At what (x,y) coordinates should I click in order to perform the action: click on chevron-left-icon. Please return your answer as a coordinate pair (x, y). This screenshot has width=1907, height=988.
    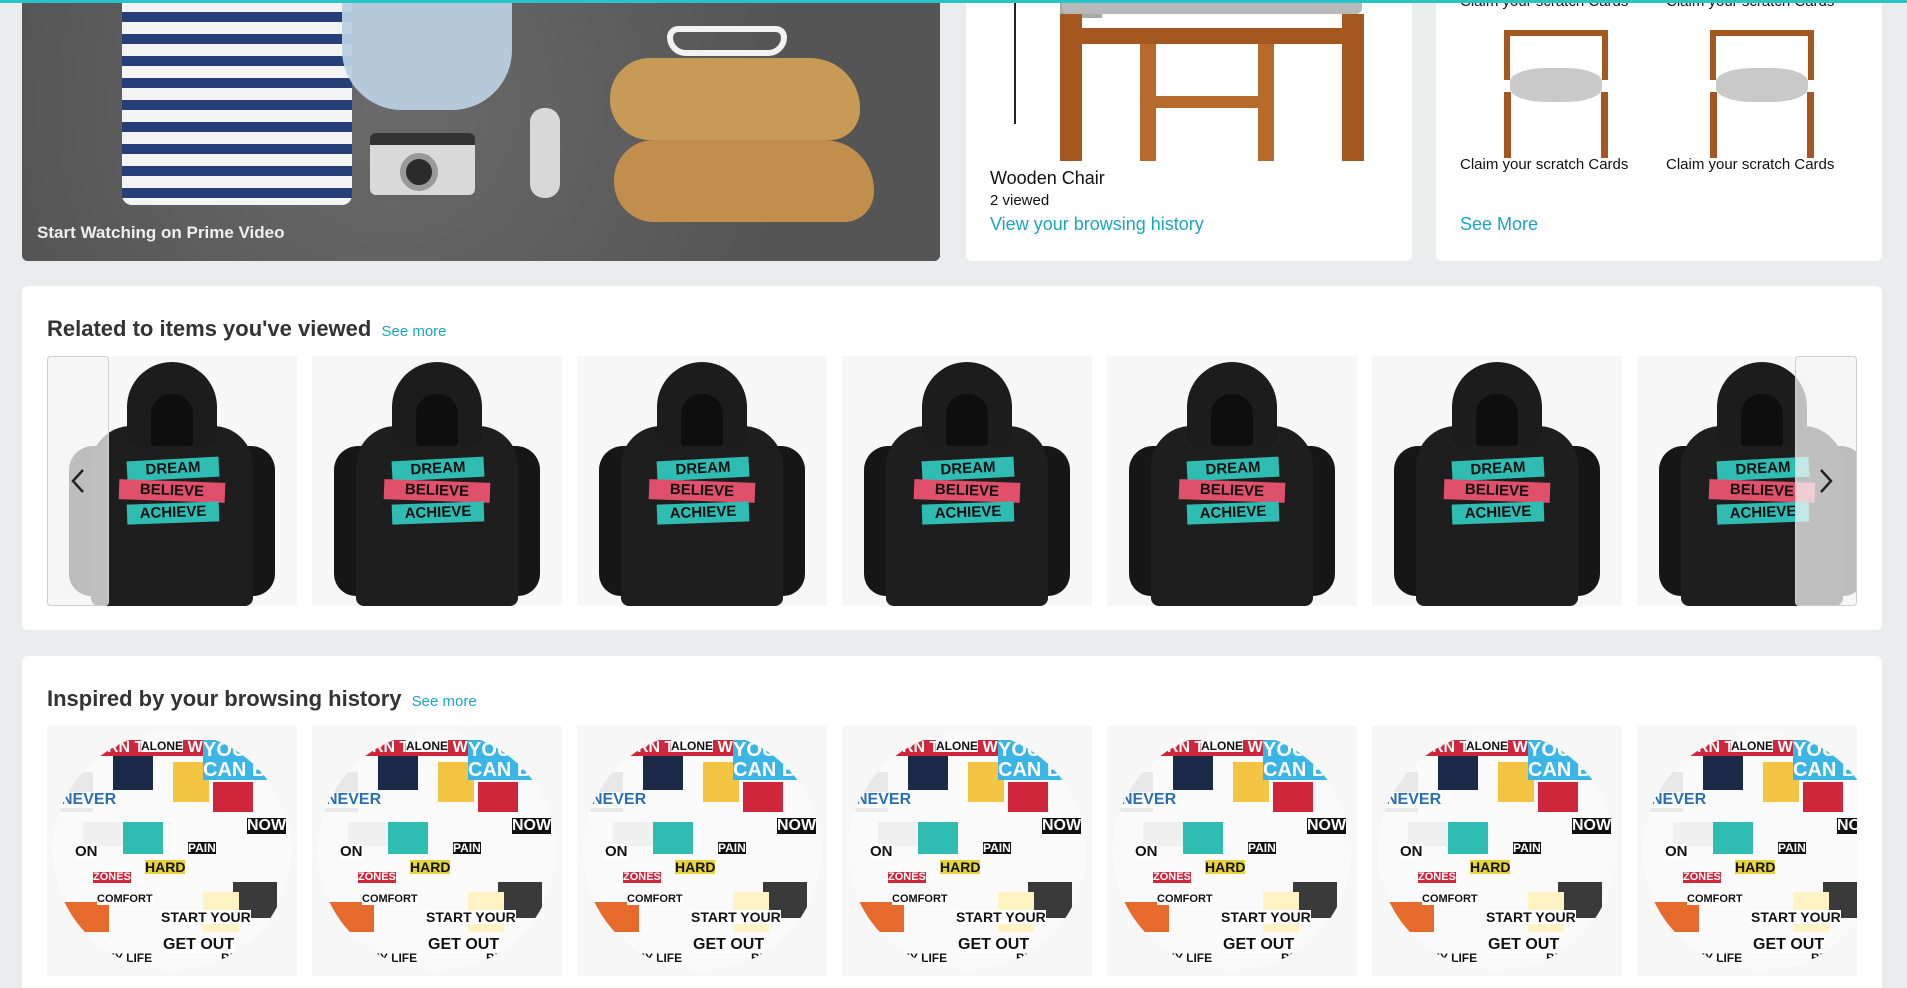
    Looking at the image, I should click on (77, 481).